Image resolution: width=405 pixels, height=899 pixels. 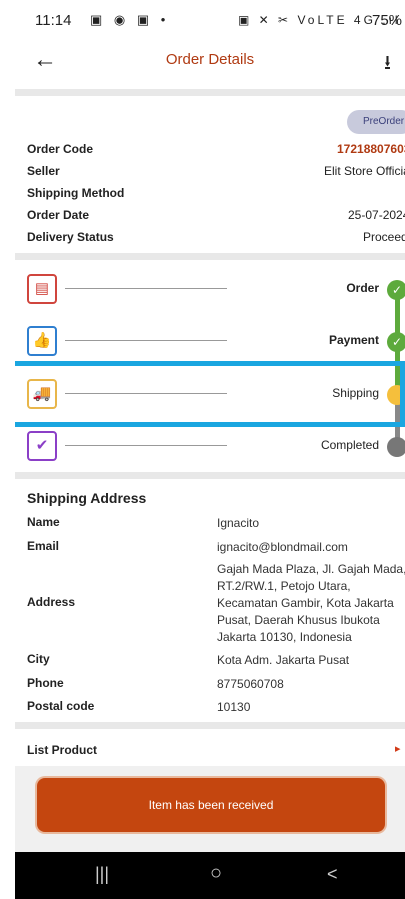 I want to click on download-icon: ⭳, so click(x=387, y=65).